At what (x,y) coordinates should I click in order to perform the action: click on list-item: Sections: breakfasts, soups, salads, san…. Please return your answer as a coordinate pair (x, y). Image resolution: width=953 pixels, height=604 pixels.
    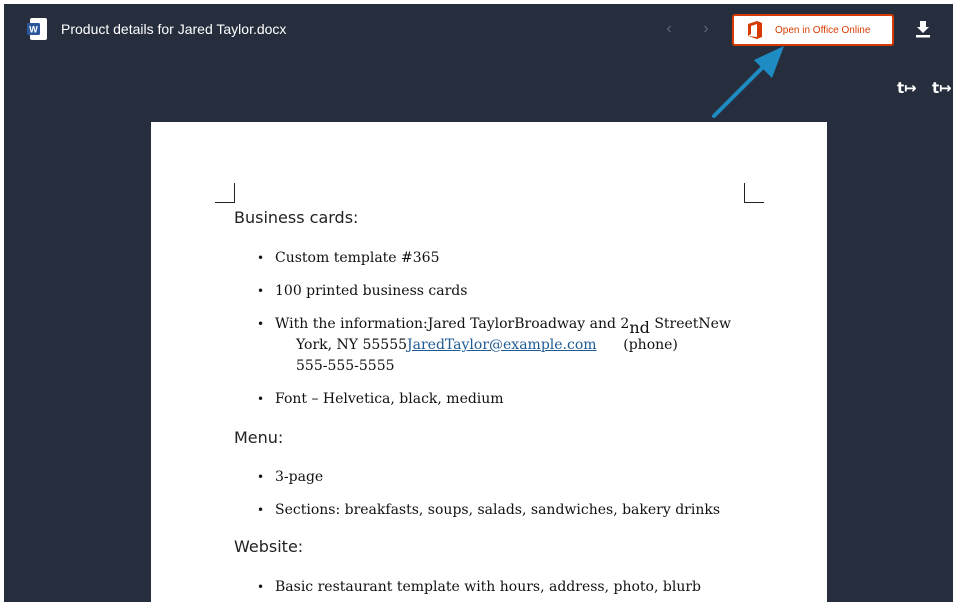
    Looking at the image, I should click on (487, 510).